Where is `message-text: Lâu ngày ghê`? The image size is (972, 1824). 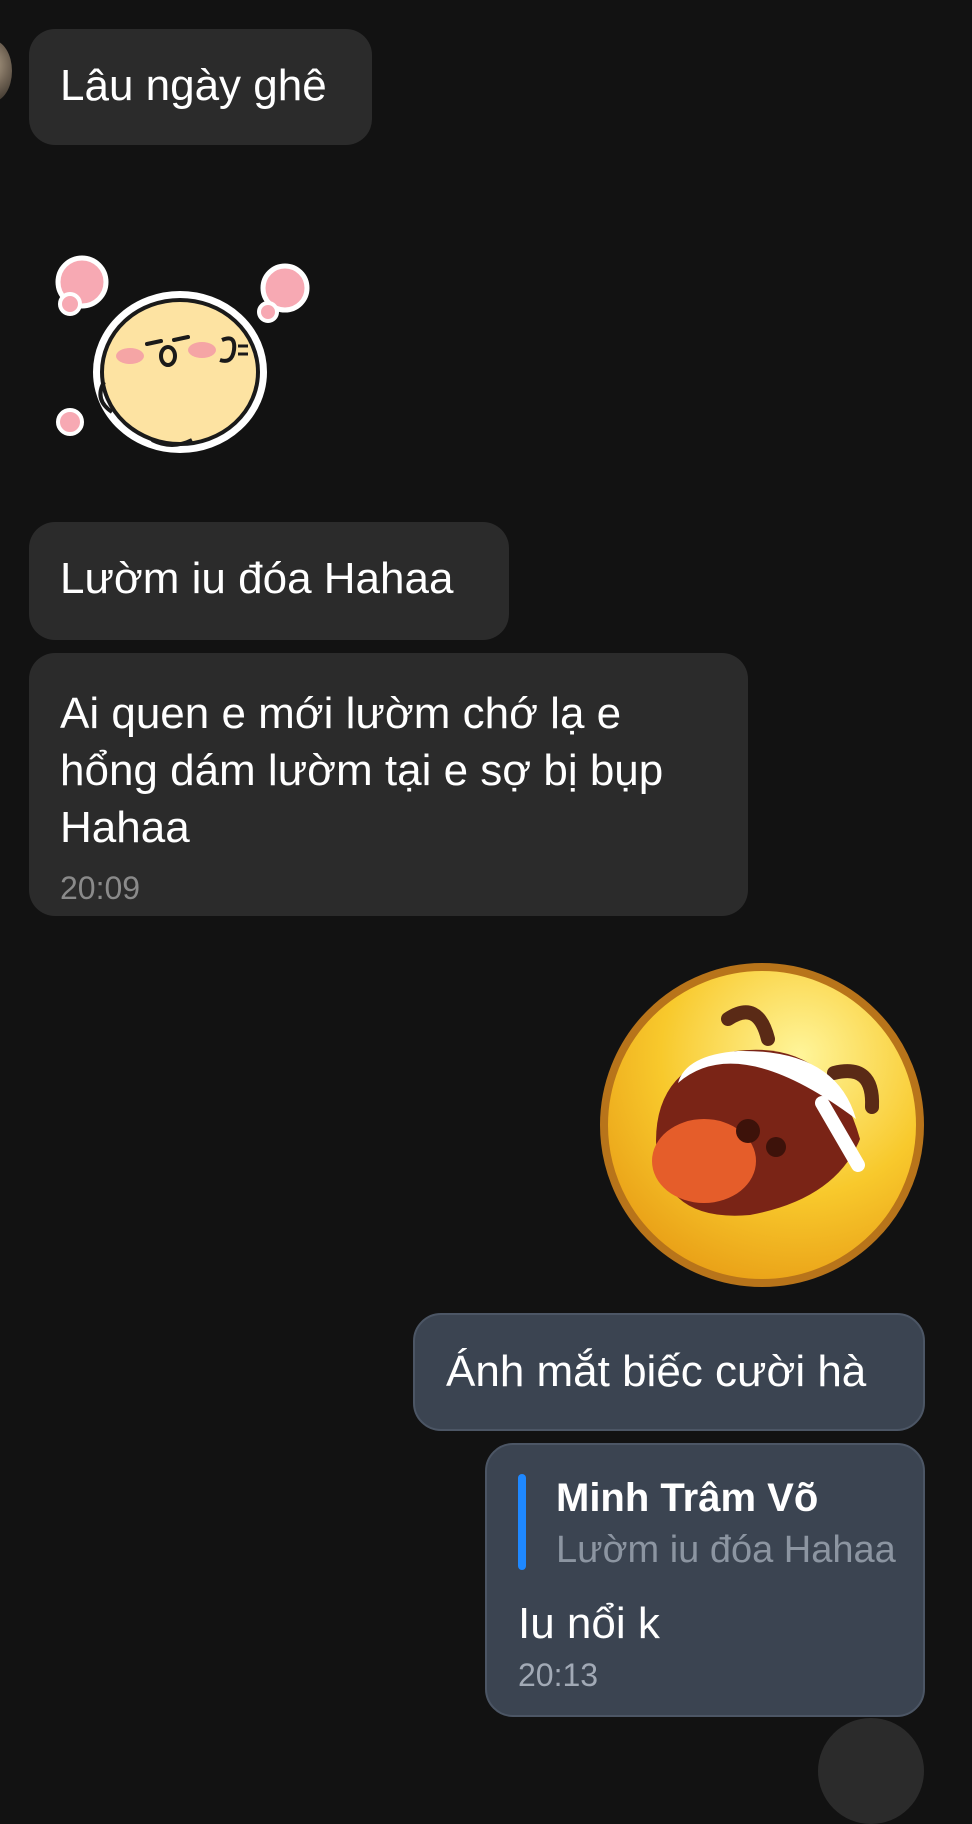 message-text: Lâu ngày ghê is located at coordinates (193, 85).